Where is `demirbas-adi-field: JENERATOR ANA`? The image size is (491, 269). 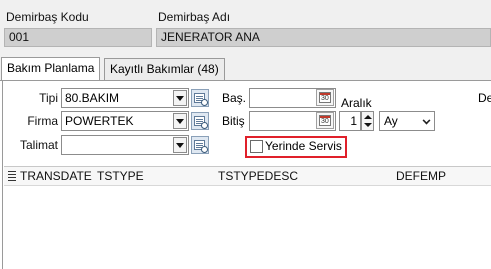
demirbas-adi-field: JENERATOR ANA is located at coordinates (323, 37).